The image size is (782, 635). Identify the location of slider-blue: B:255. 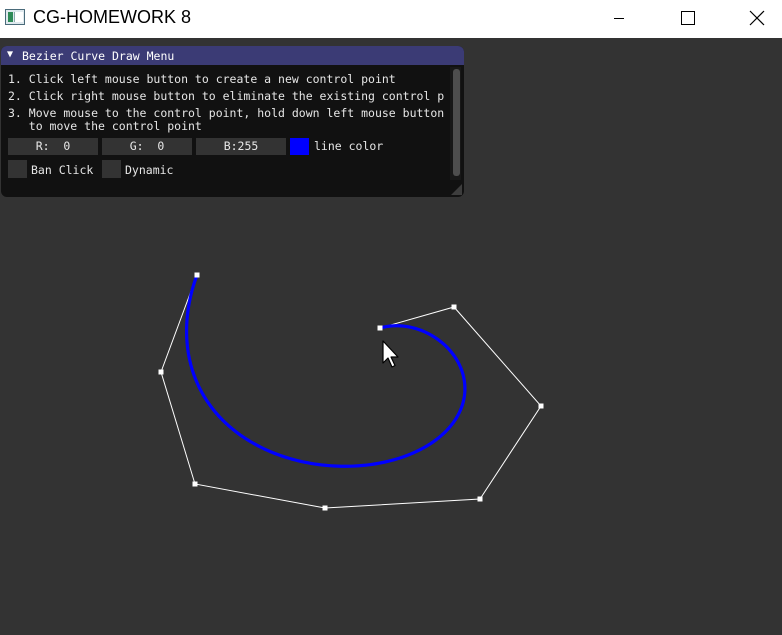
(241, 146).